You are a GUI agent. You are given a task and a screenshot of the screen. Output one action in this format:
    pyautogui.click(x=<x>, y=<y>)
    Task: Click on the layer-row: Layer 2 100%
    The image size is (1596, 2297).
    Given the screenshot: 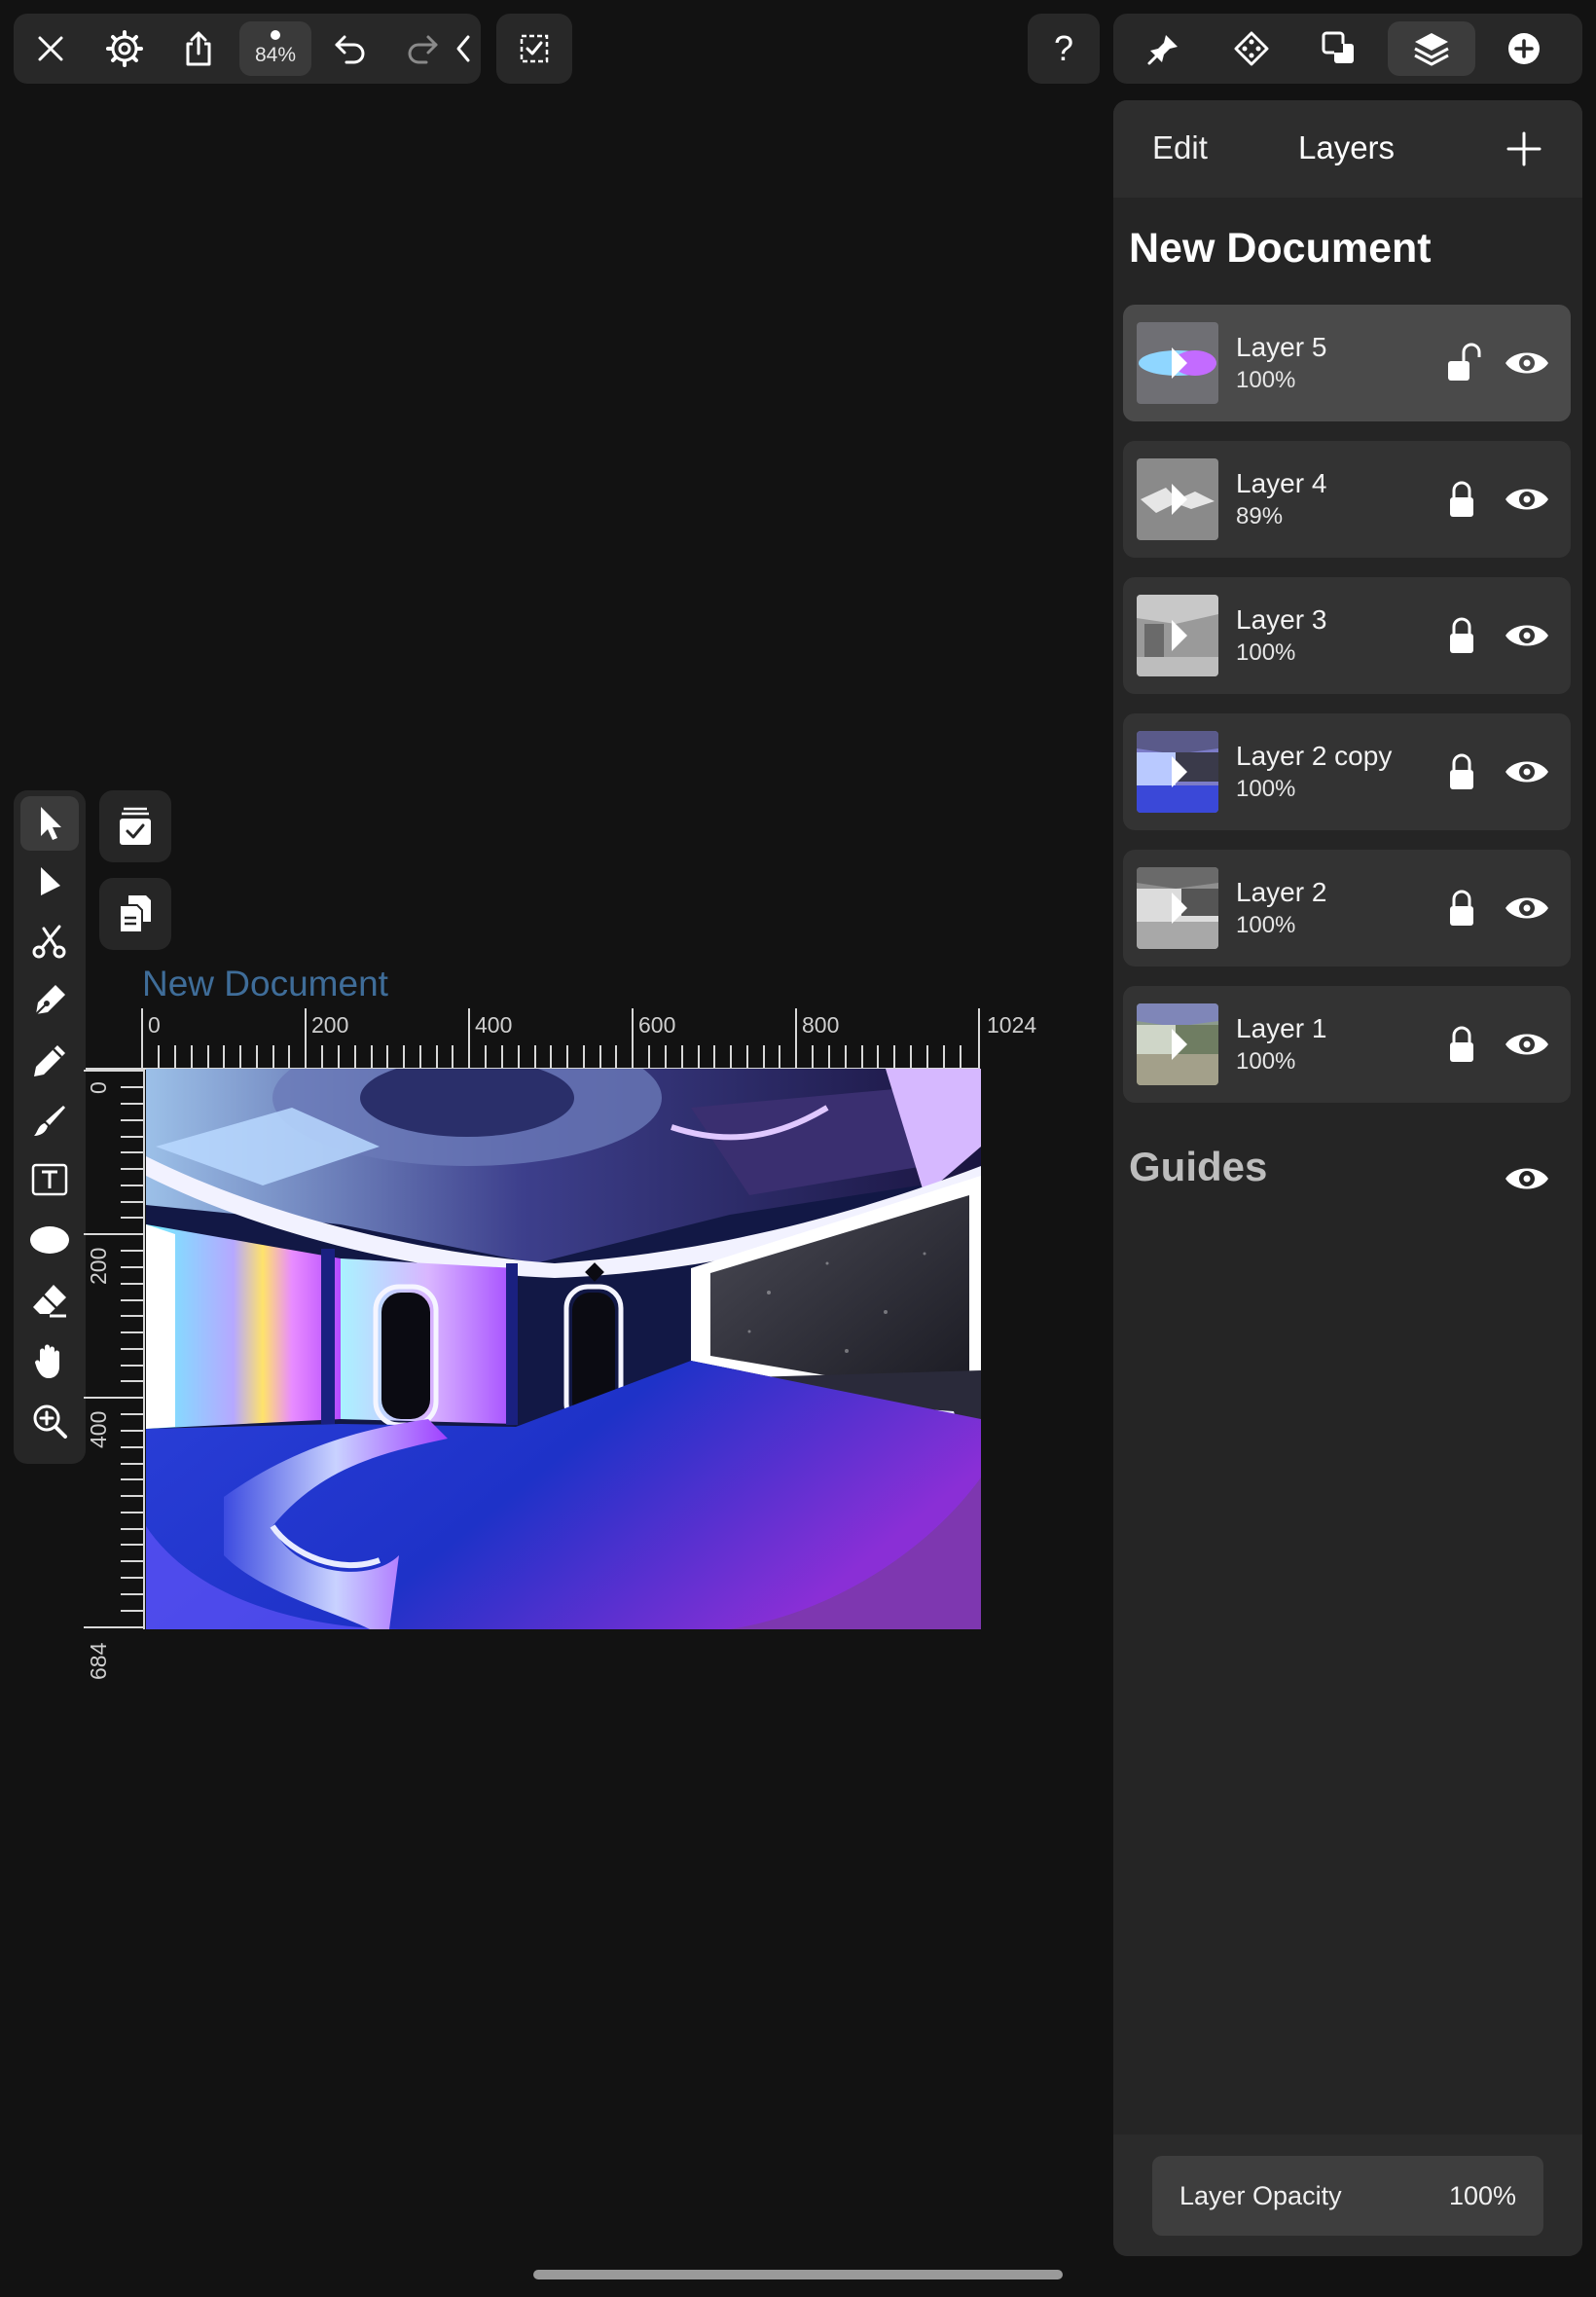 What is the action you would take?
    pyautogui.click(x=1347, y=908)
    